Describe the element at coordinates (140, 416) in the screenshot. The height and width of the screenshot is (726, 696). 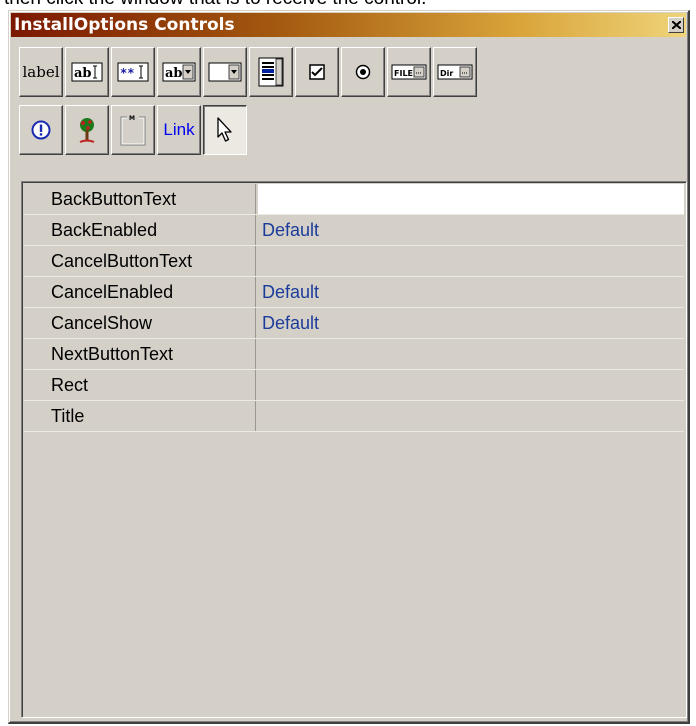
I see `property-name: Title` at that location.